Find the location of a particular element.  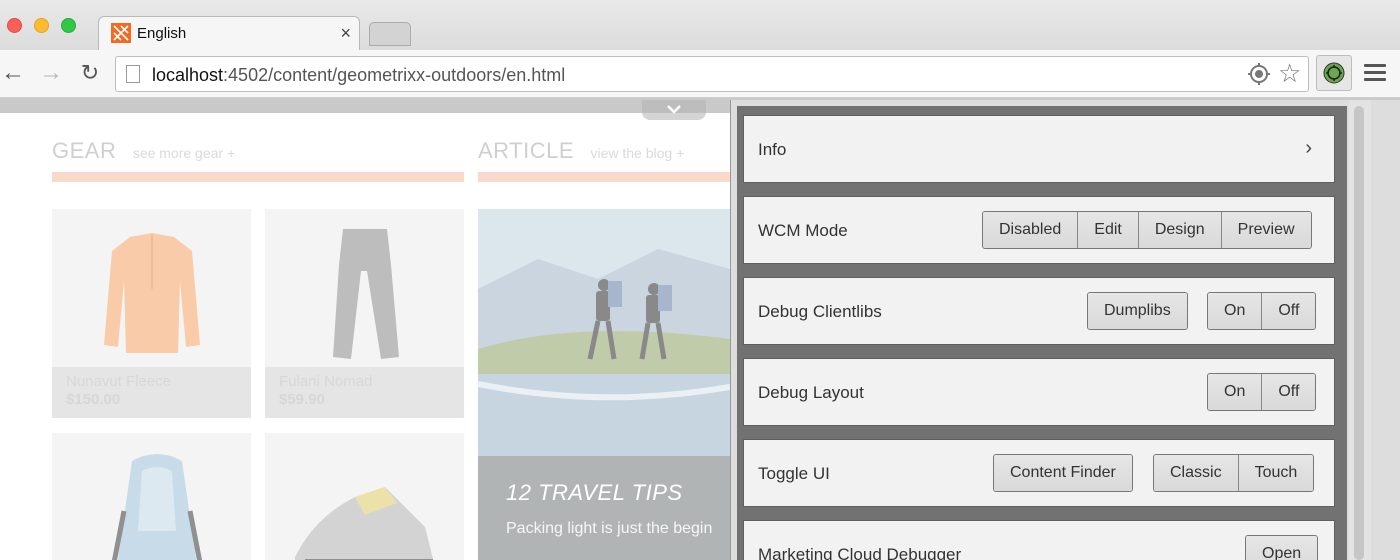

marketing-cloud-label: Marketing Cloud Debugger is located at coordinates (860, 552).